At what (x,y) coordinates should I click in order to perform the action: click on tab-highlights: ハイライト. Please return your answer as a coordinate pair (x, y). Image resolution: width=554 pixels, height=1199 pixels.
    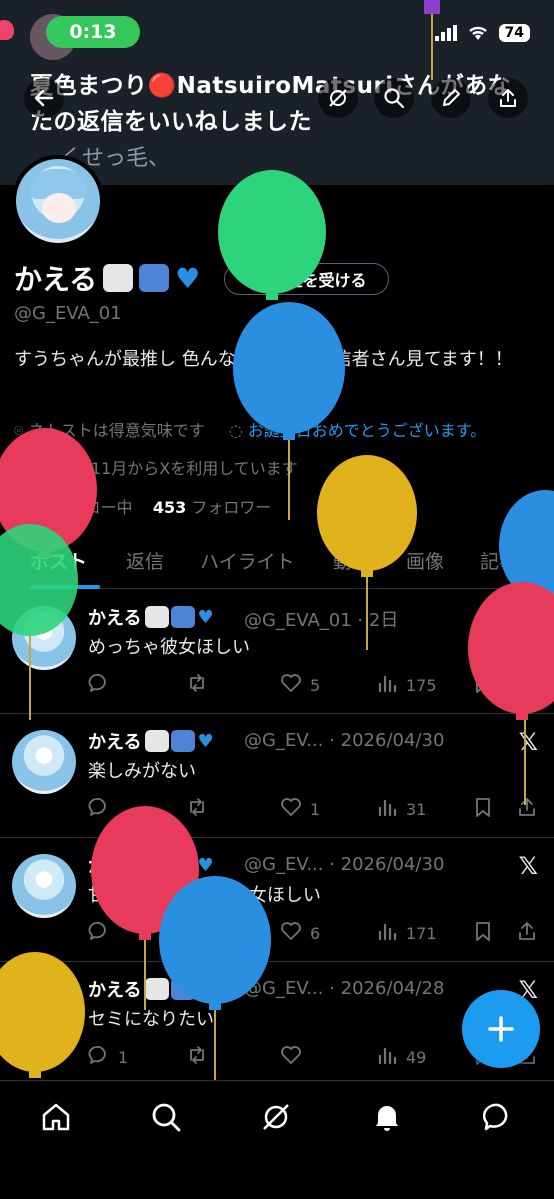
    Looking at the image, I should click on (247, 560).